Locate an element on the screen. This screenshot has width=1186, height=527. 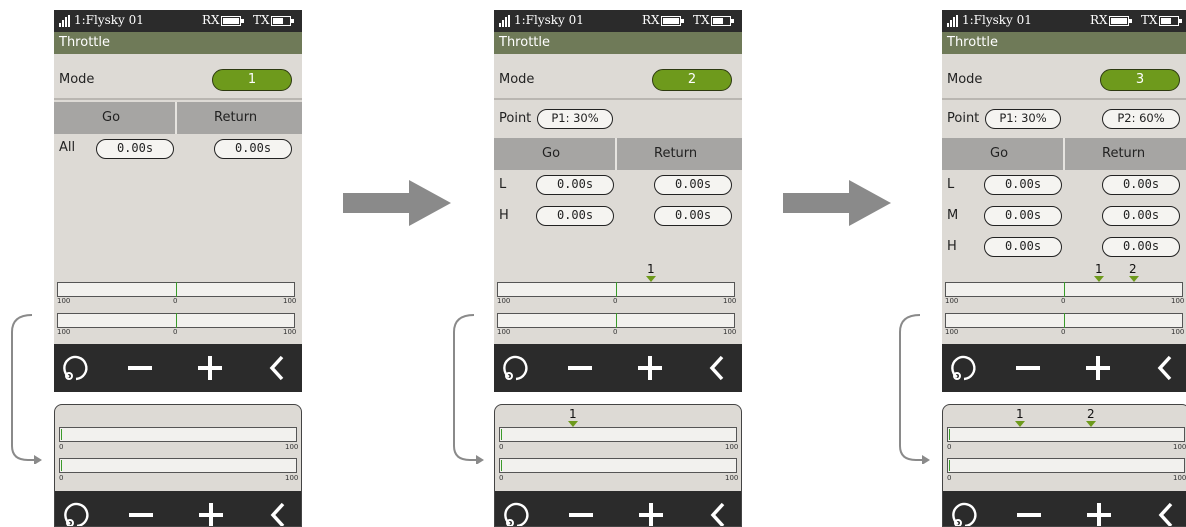
mini-bar-return is located at coordinates (1066, 465).